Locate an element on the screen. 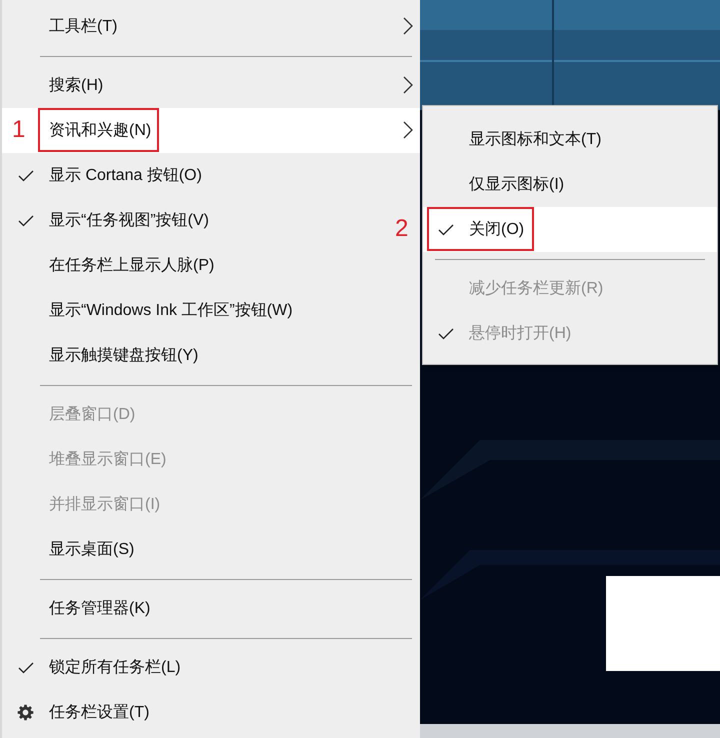  menu-item: 显示触摸键盘按钮(Y) is located at coordinates (103, 355).